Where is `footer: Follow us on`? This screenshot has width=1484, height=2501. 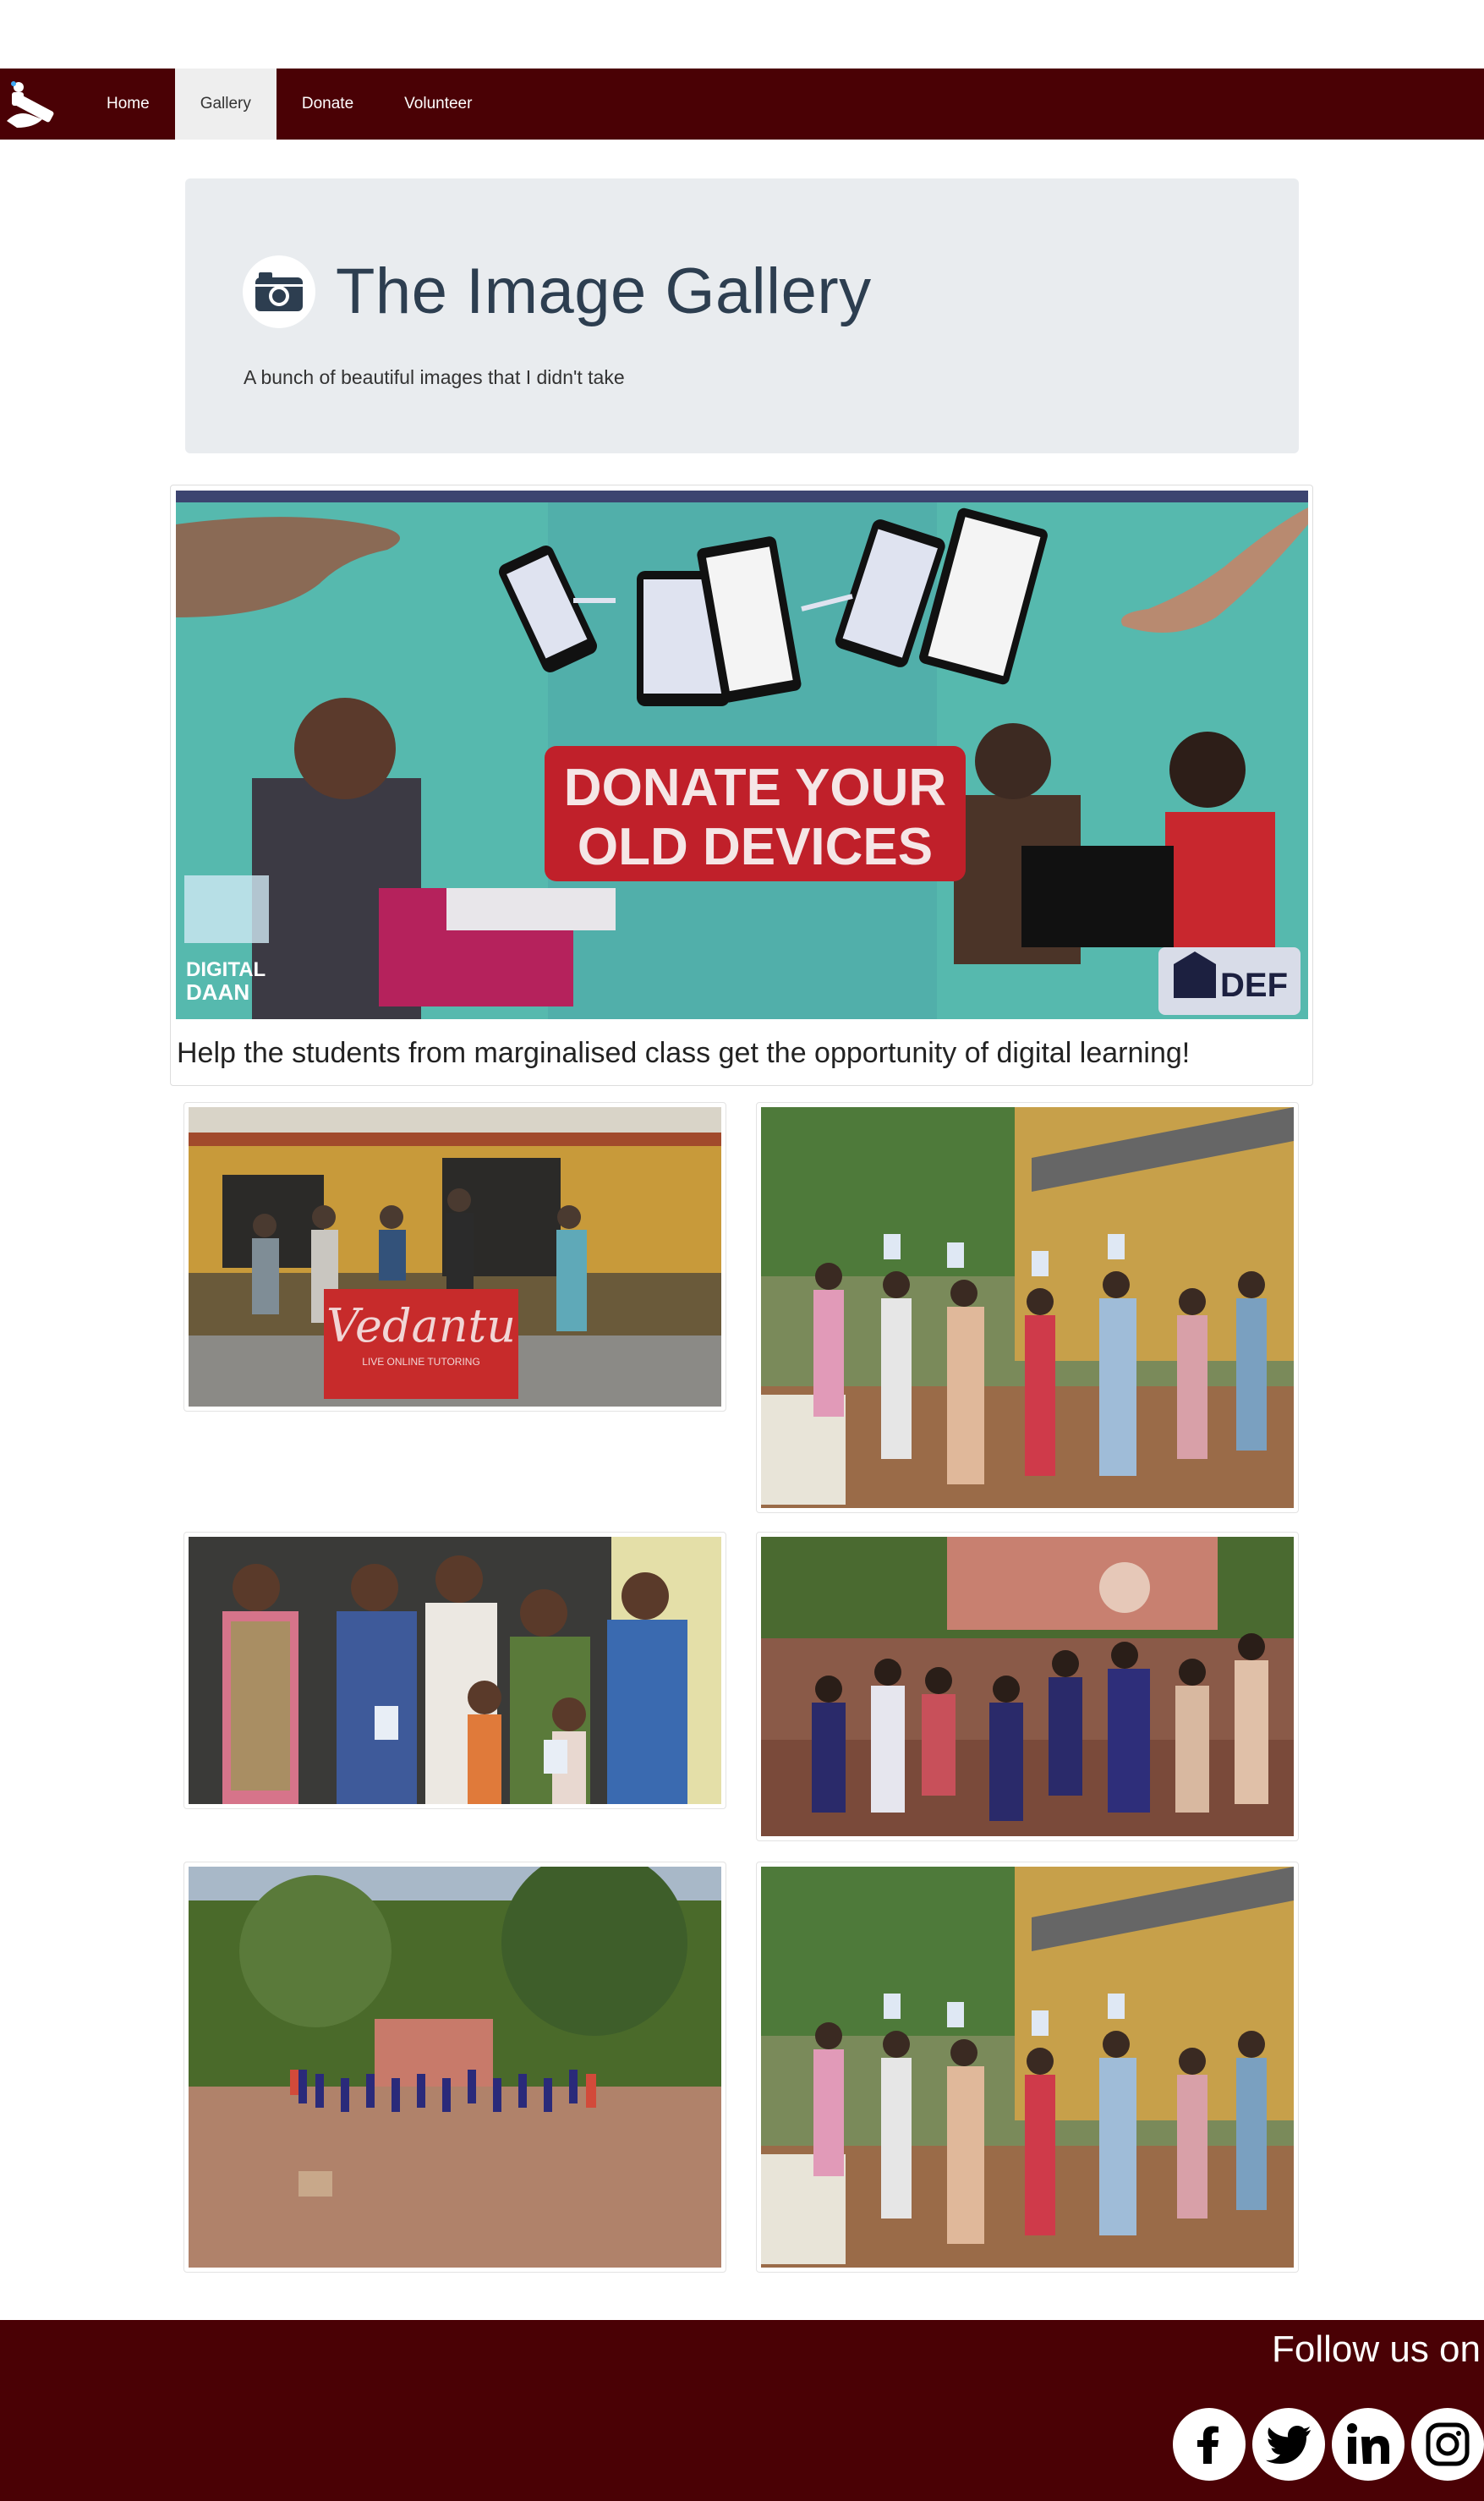 footer: Follow us on is located at coordinates (742, 2410).